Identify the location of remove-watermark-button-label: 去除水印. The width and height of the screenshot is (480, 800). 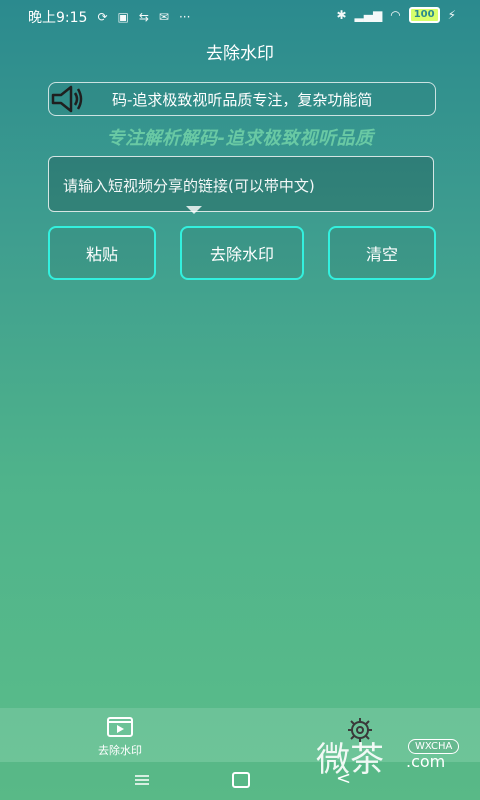
(241, 254).